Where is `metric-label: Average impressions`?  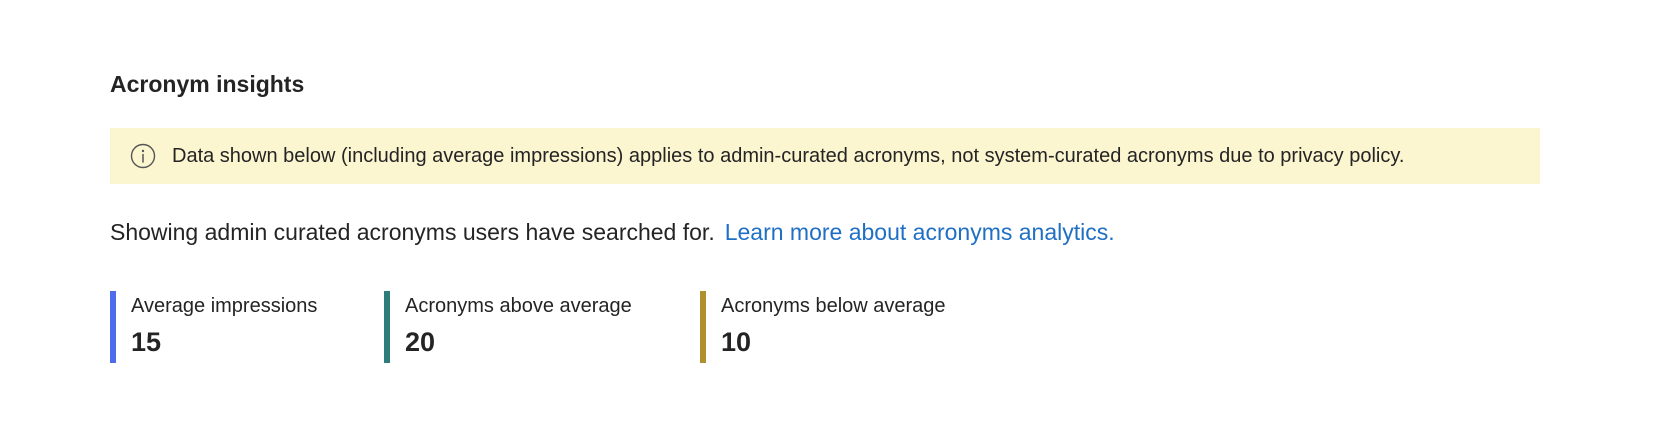
metric-label: Average impressions is located at coordinates (224, 306).